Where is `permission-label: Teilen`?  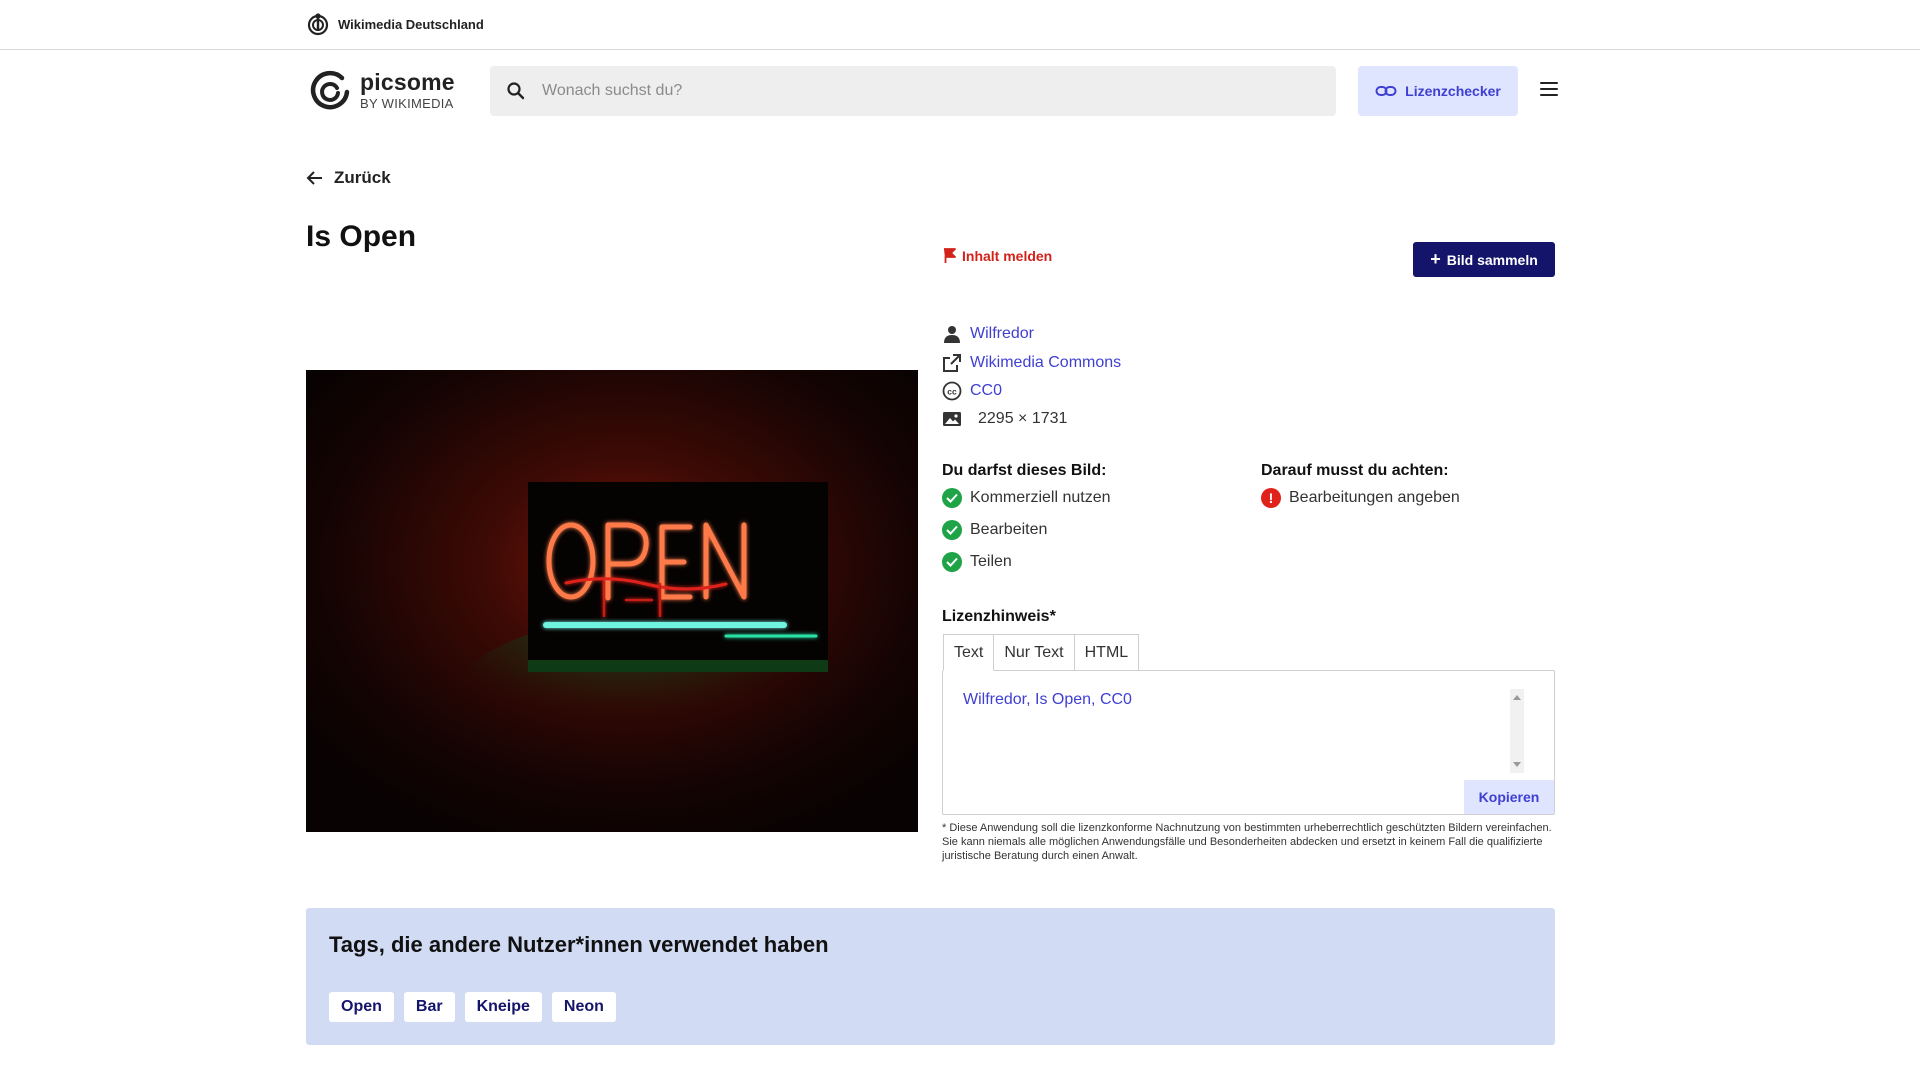
permission-label: Teilen is located at coordinates (991, 561).